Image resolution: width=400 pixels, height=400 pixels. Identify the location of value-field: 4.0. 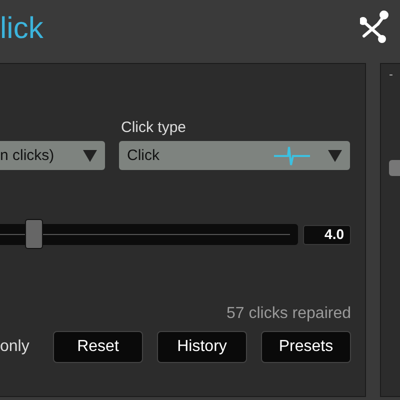
(327, 234).